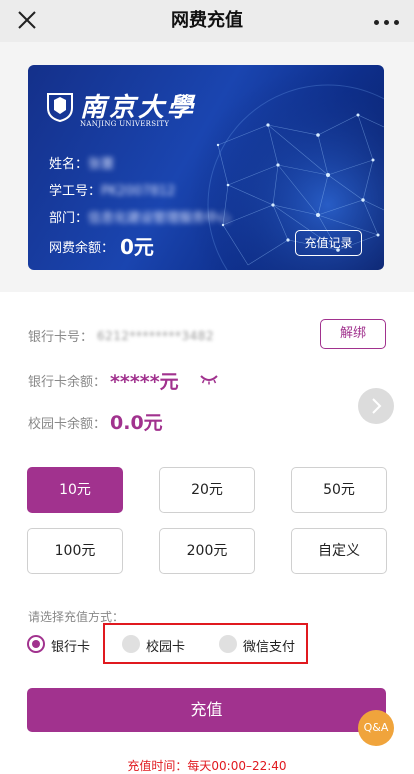 The height and width of the screenshot is (774, 414). What do you see at coordinates (36, 644) in the screenshot?
I see `radio-bank-card` at bounding box center [36, 644].